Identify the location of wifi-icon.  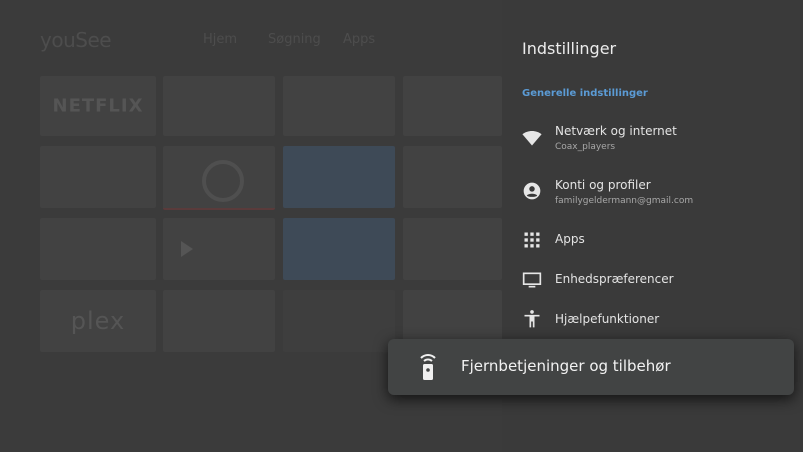
(532, 138).